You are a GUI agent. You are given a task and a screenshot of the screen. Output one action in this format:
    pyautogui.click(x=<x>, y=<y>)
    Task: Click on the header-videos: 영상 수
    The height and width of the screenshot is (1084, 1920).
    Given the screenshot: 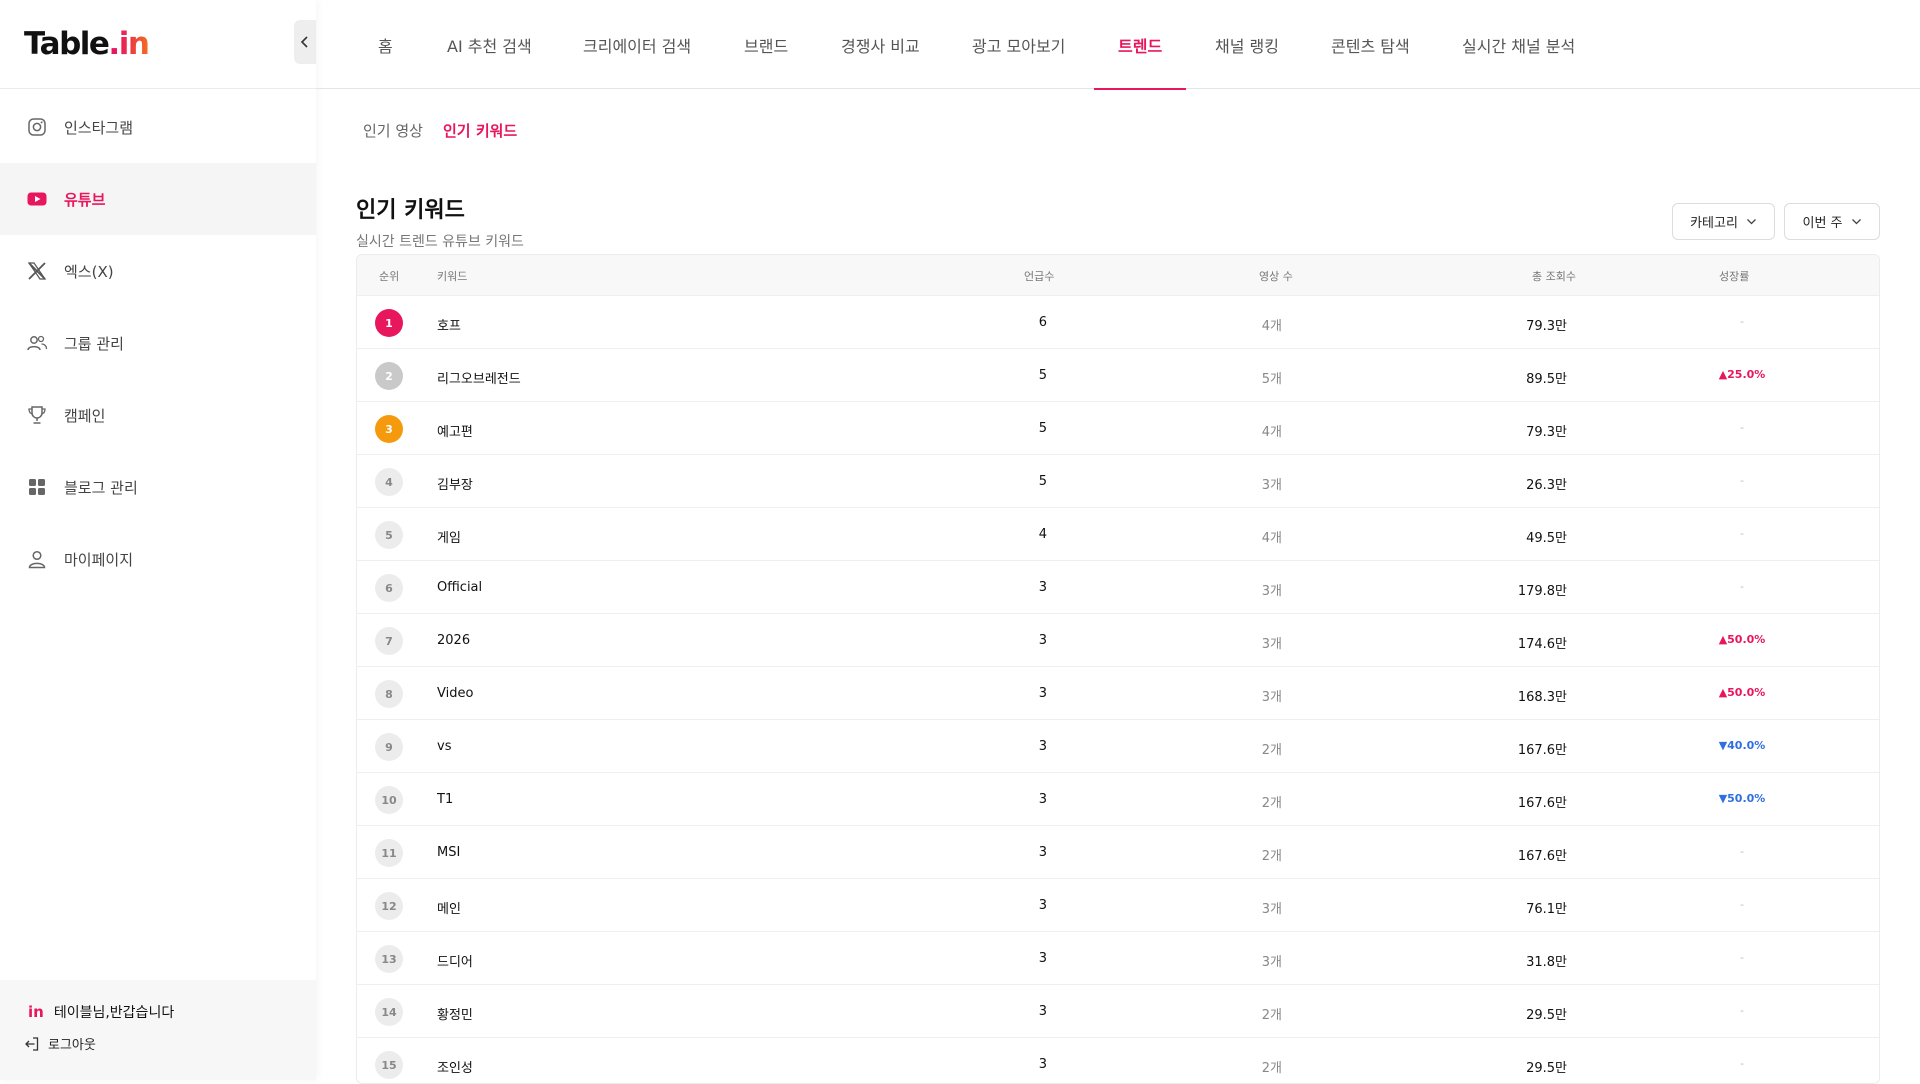 What is the action you would take?
    pyautogui.click(x=1276, y=276)
    